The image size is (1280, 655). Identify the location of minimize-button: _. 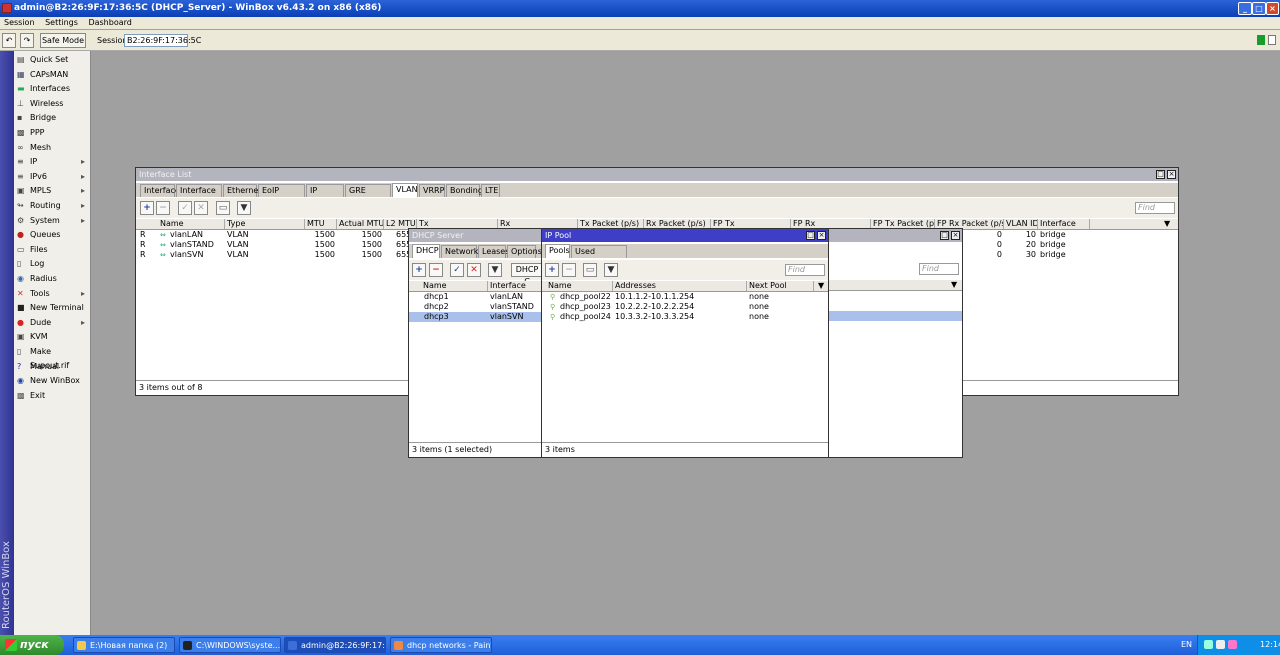
(1245, 8).